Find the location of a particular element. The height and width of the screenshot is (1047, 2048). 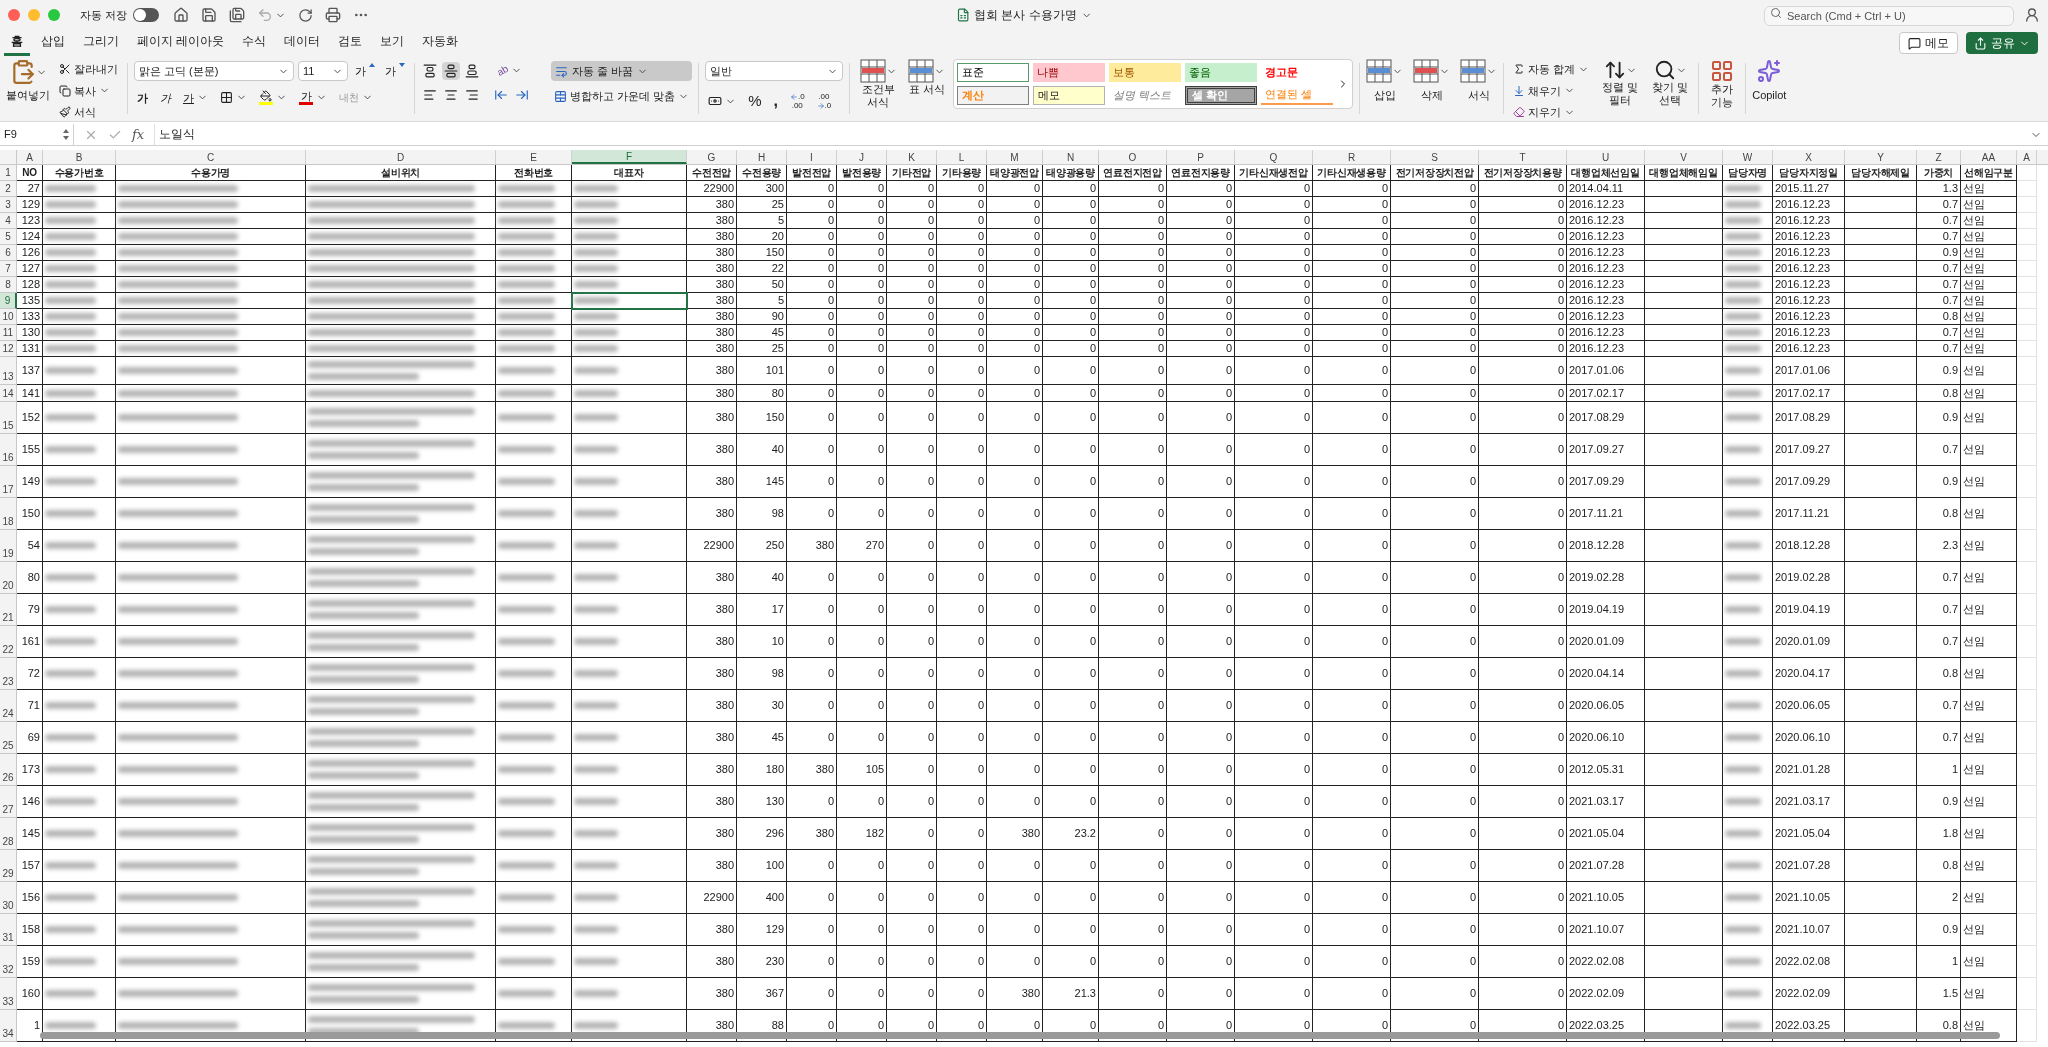

column-header: K is located at coordinates (912, 157).